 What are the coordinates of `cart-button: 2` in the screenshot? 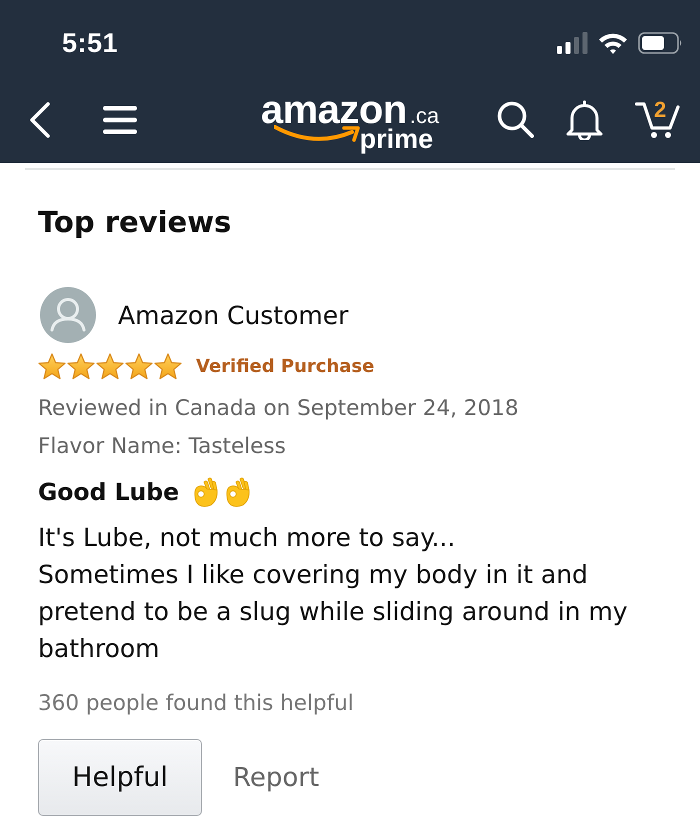 It's located at (657, 120).